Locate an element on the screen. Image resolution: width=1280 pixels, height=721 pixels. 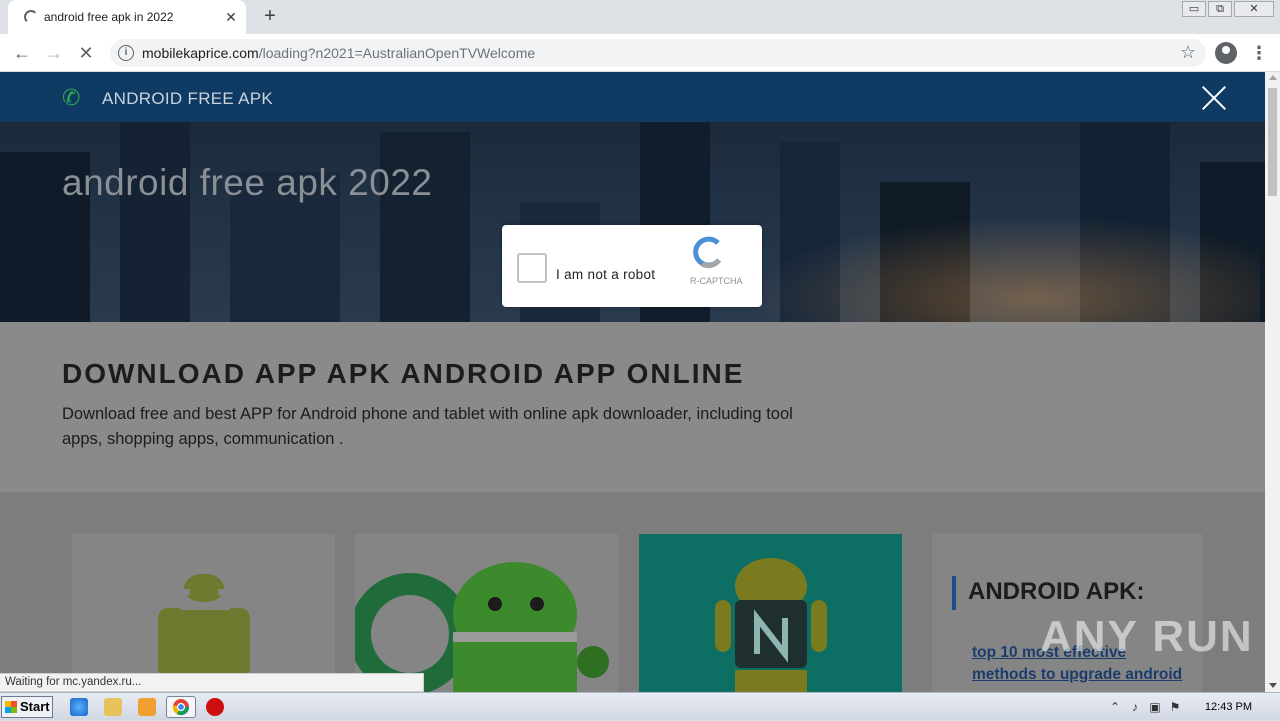
chrome-taskbar-button is located at coordinates (181, 707).